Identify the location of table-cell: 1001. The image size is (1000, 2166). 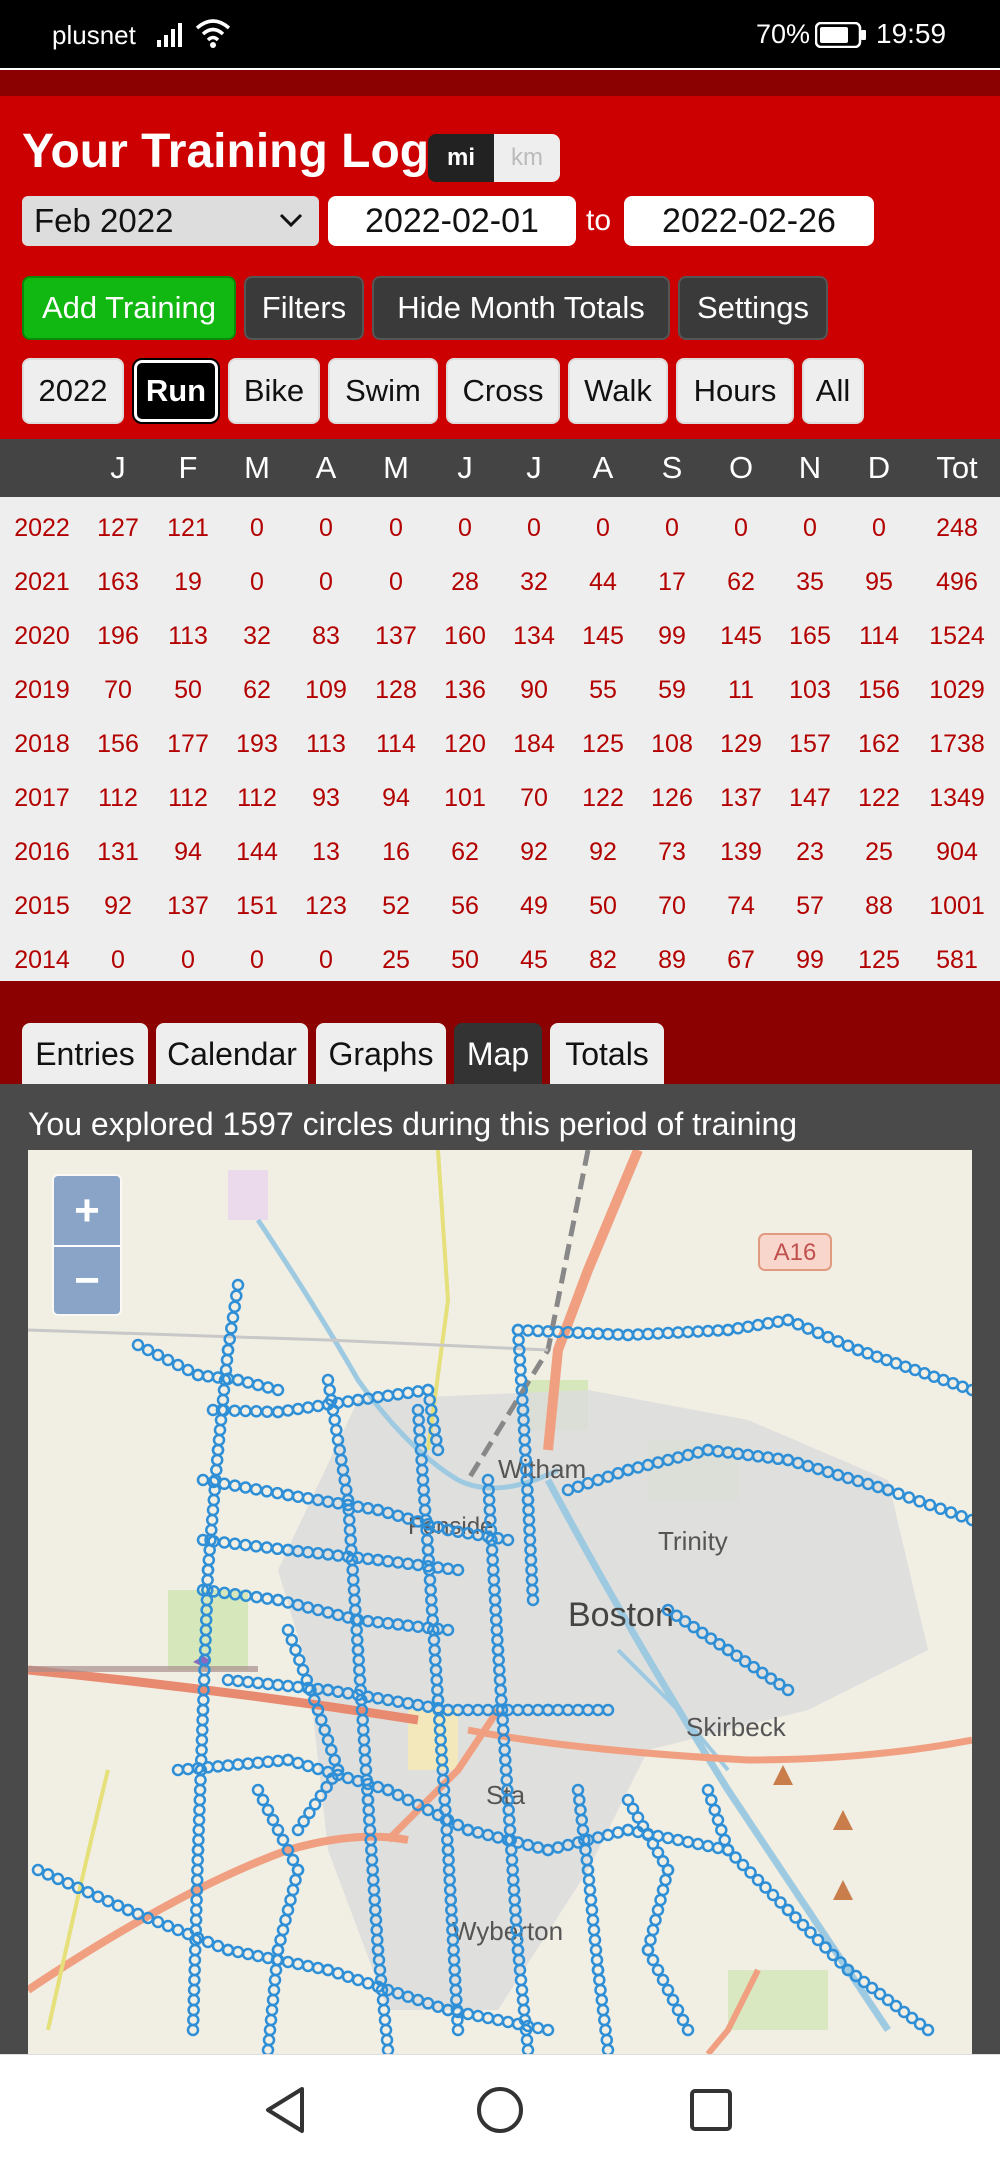
(957, 906).